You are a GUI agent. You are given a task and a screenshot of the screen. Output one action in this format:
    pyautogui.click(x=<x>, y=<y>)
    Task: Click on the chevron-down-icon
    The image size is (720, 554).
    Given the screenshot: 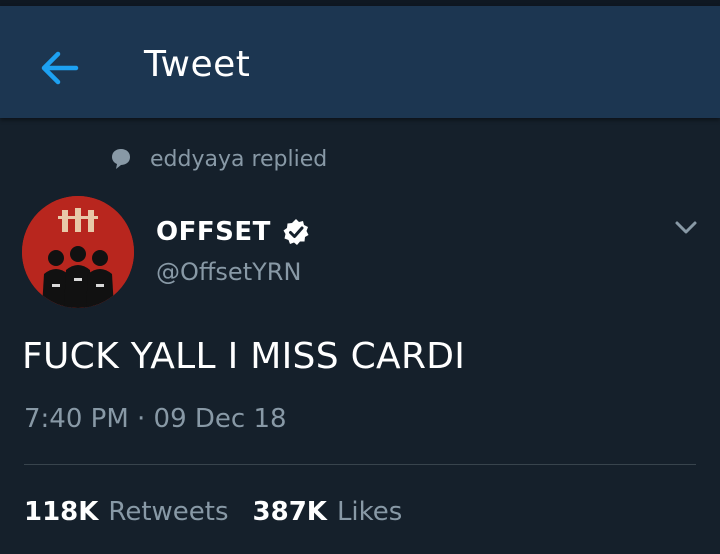 What is the action you would take?
    pyautogui.click(x=686, y=227)
    